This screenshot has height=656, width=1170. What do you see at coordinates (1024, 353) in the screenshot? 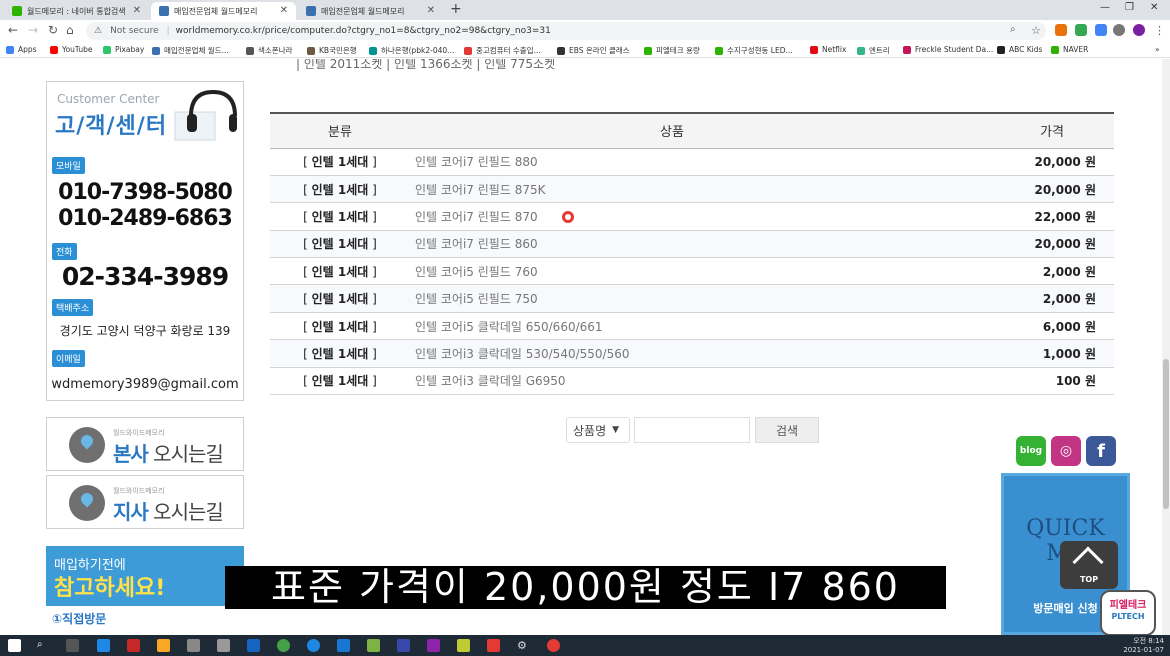
I see `price-cell: 1,000 원` at bounding box center [1024, 353].